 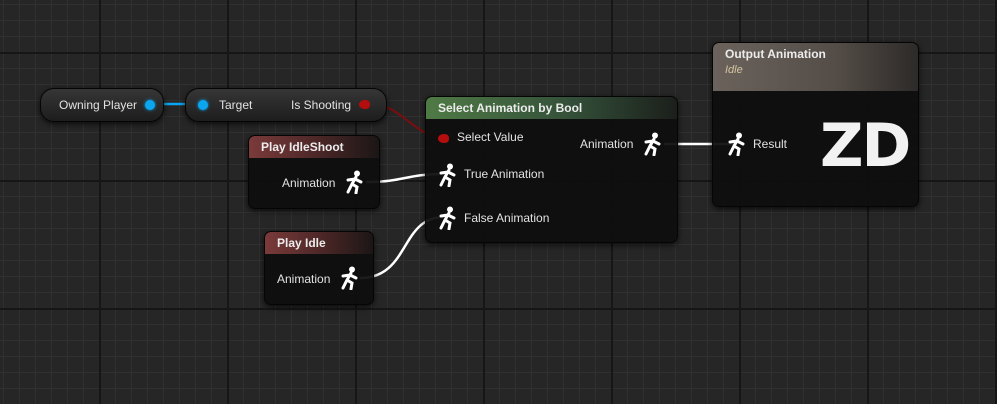 I want to click on is-shooting-node: Target Is Shooting, so click(x=286, y=105).